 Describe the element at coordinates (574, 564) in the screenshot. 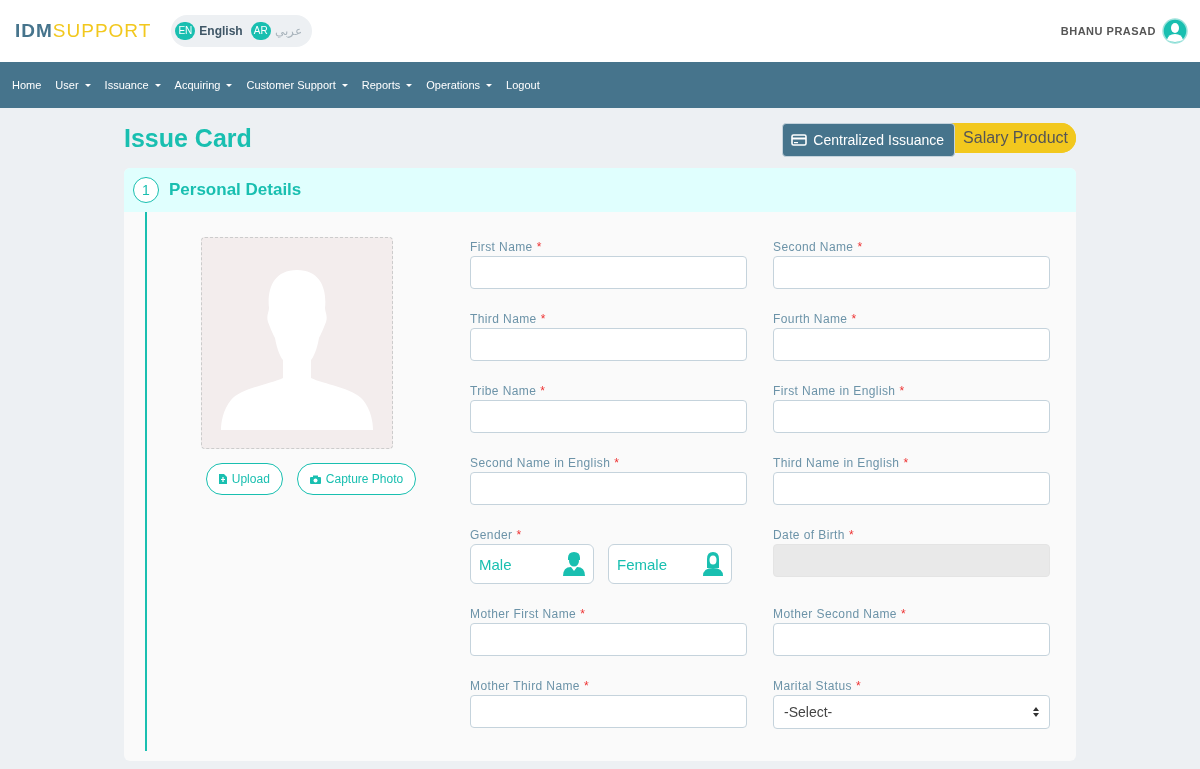

I see `man-icon` at that location.